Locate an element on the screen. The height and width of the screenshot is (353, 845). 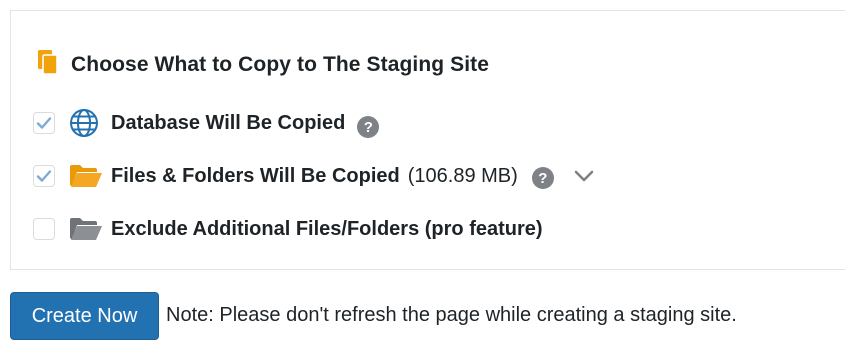
globe-icon is located at coordinates (86, 123).